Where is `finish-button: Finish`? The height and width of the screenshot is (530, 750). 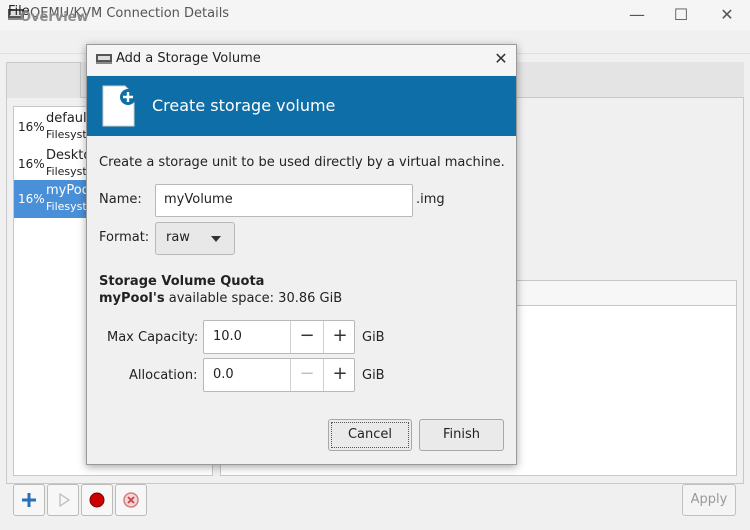 finish-button: Finish is located at coordinates (461, 435).